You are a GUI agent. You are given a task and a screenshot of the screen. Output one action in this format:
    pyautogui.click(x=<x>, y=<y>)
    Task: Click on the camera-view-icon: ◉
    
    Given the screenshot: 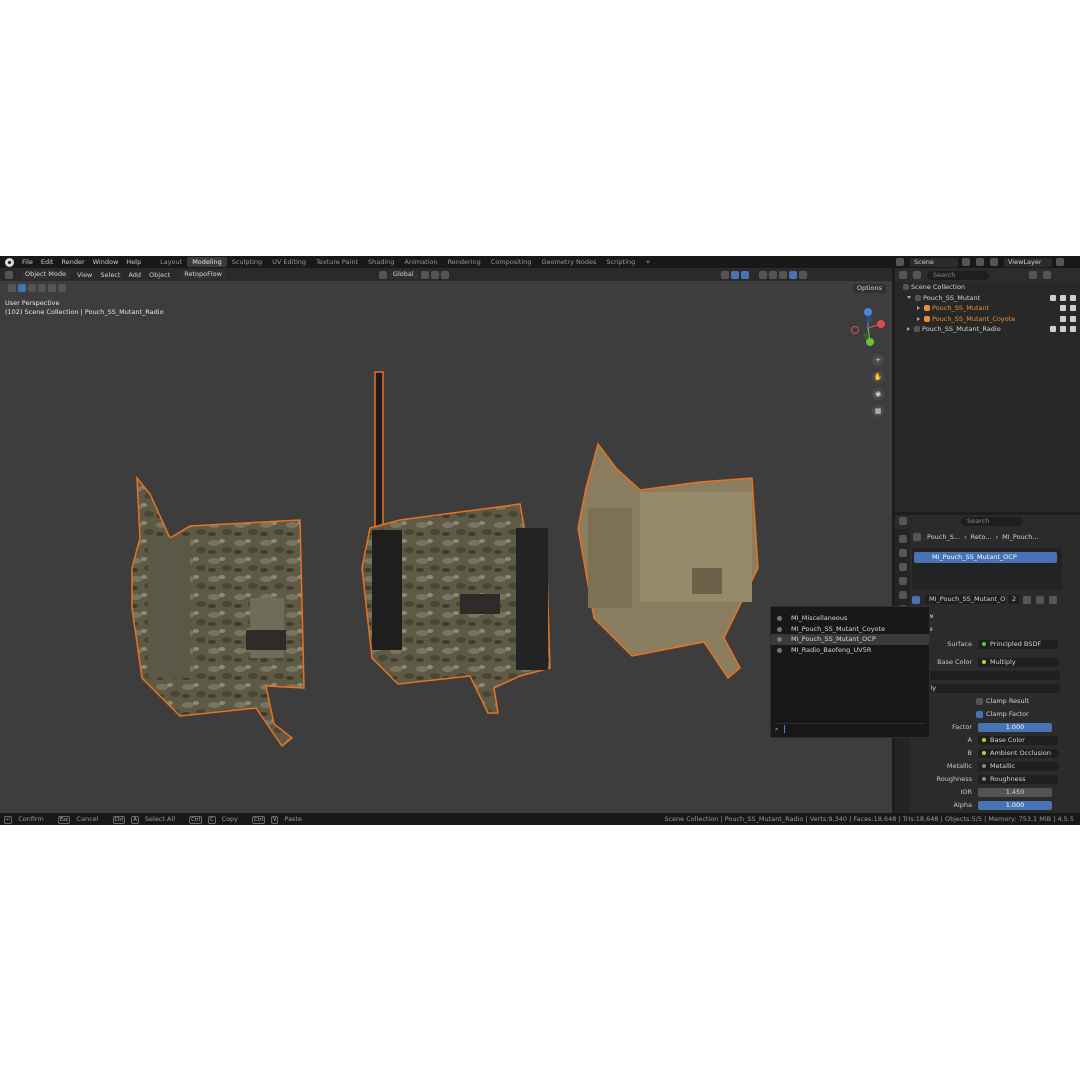 What is the action you would take?
    pyautogui.click(x=878, y=394)
    